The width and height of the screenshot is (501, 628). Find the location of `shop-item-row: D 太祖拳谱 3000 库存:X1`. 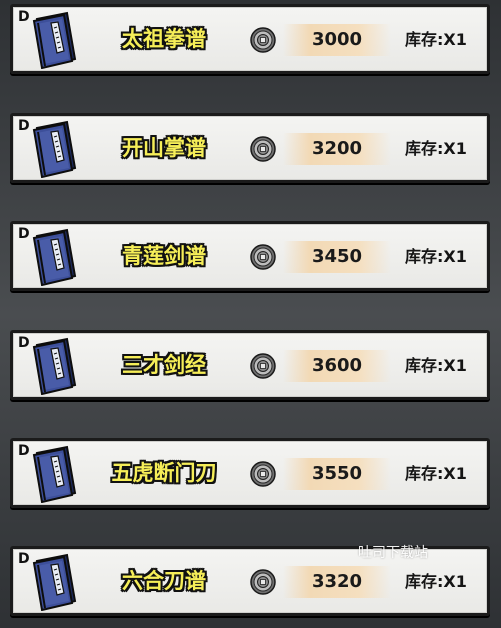

shop-item-row: D 太祖拳谱 3000 库存:X1 is located at coordinates (250, 39).